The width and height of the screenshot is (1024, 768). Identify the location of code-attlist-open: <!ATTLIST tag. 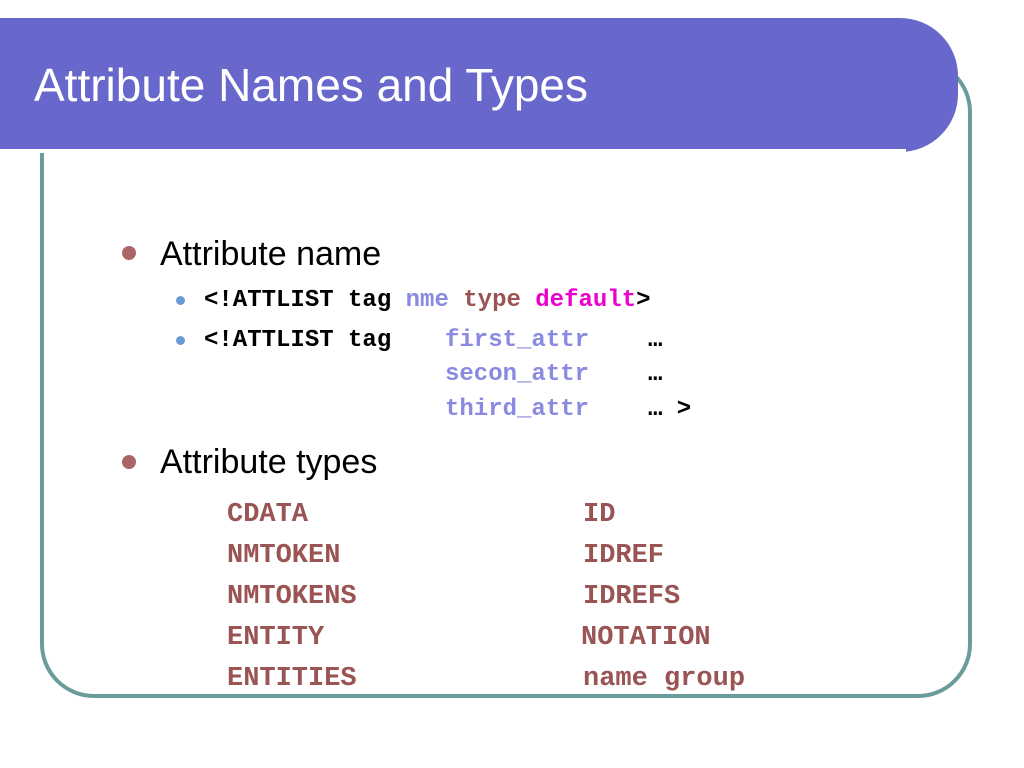
(298, 300).